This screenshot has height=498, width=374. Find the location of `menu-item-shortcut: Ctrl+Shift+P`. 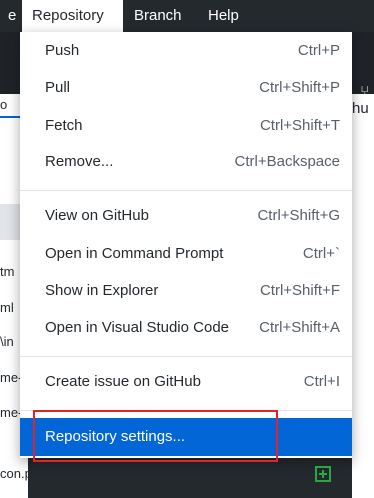

menu-item-shortcut: Ctrl+Shift+P is located at coordinates (299, 87).